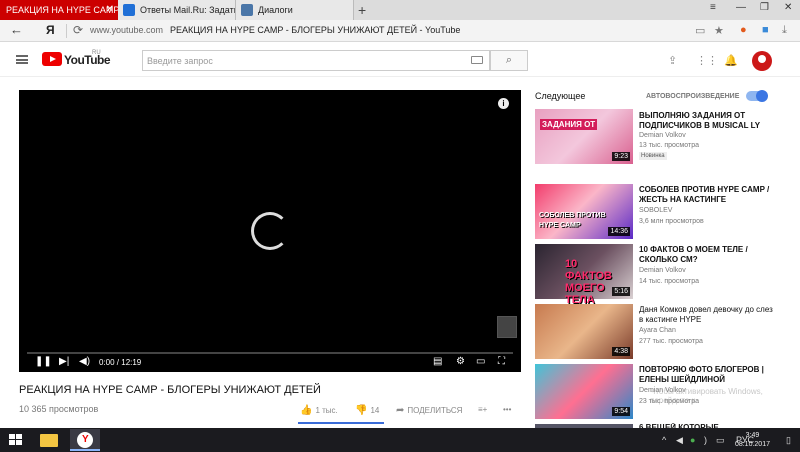  I want to click on network-icon: ●, so click(692, 440).